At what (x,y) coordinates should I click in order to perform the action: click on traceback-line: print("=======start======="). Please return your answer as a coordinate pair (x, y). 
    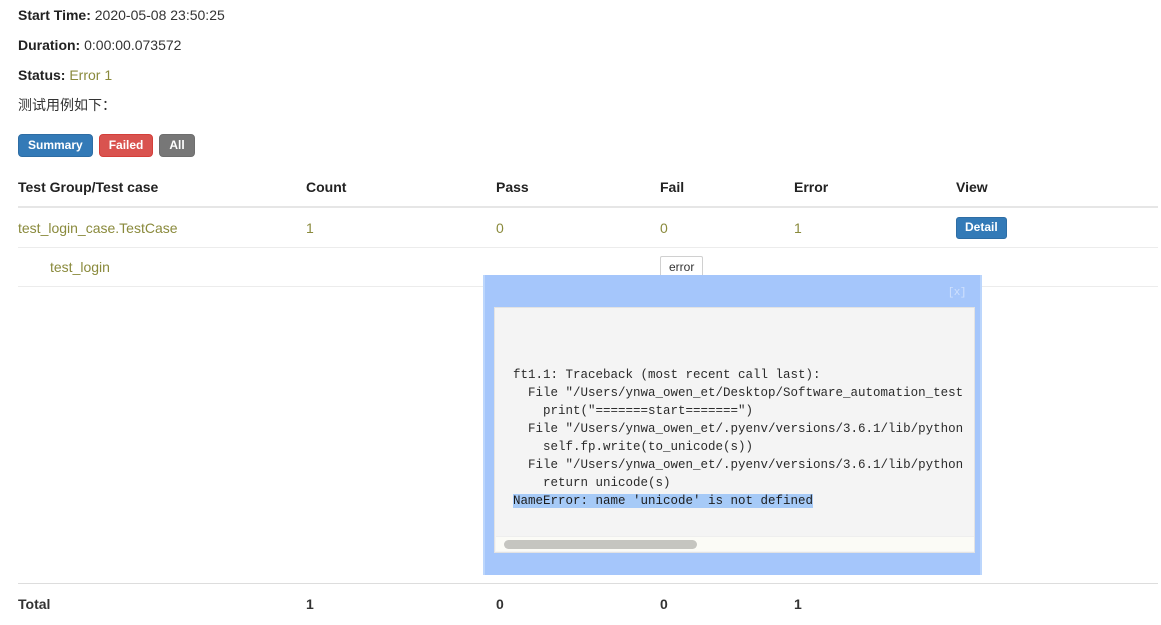
    Looking at the image, I should click on (633, 411).